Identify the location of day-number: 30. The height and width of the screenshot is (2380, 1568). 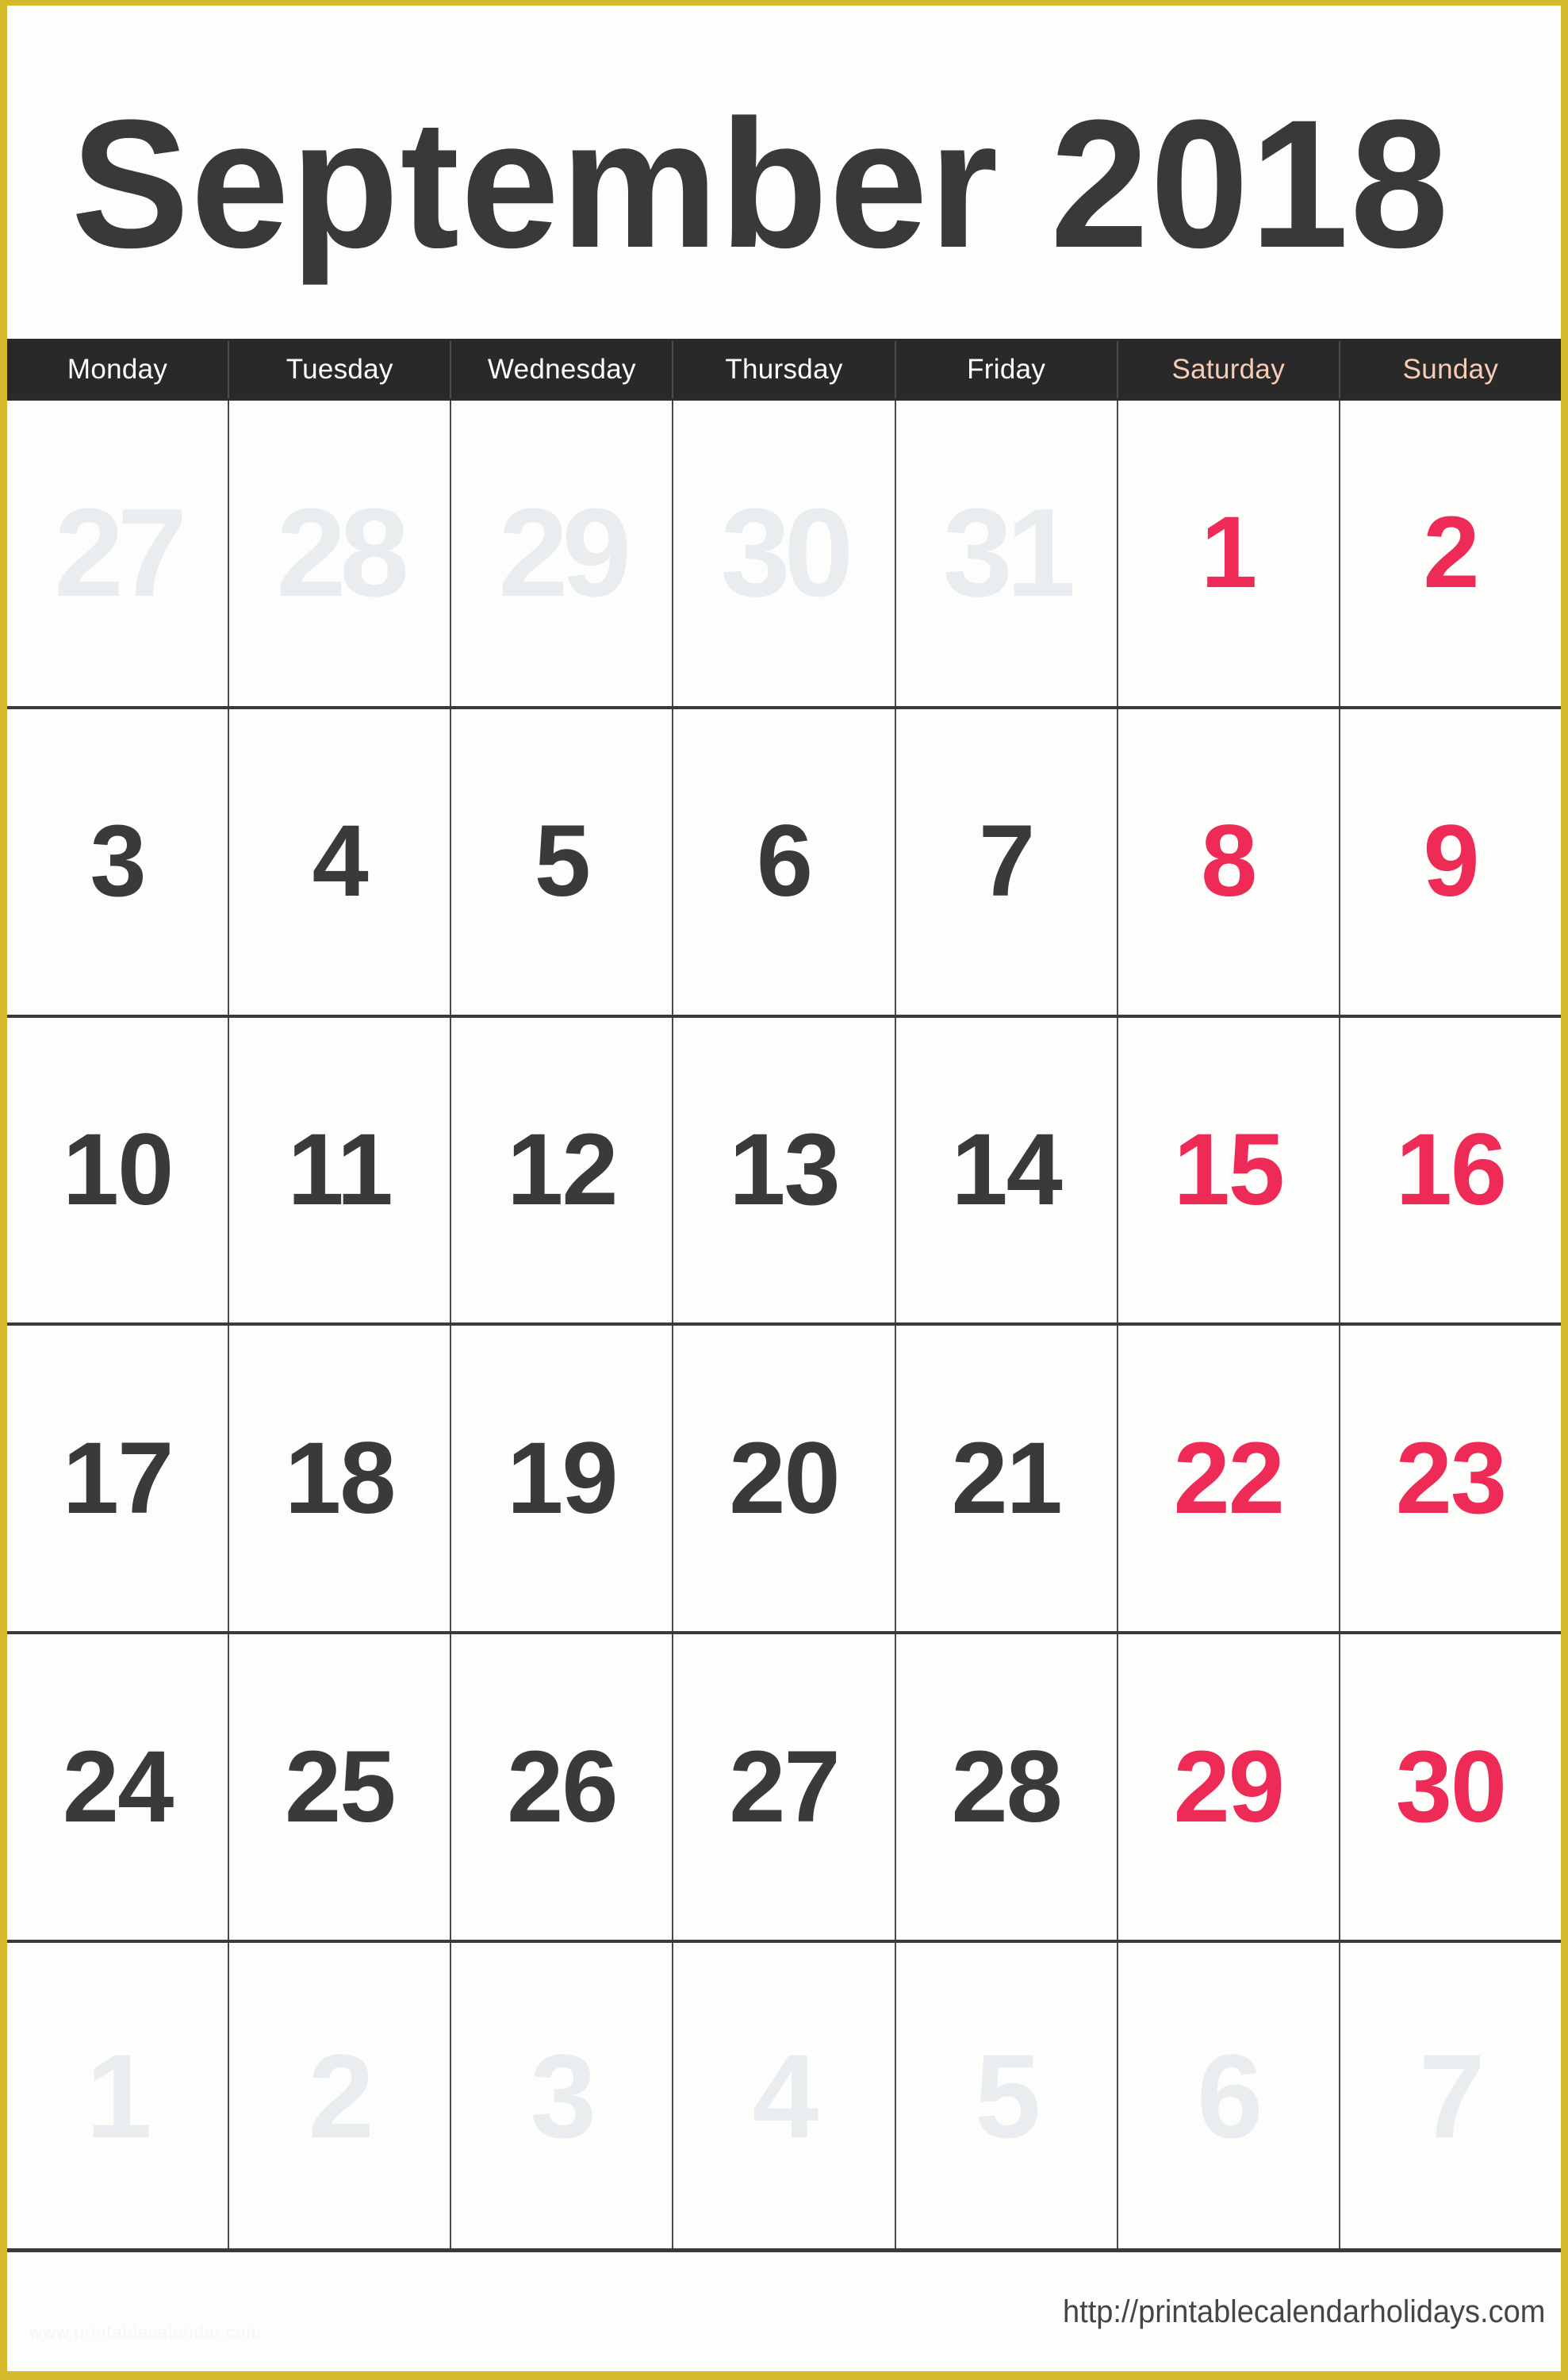
(1451, 1786).